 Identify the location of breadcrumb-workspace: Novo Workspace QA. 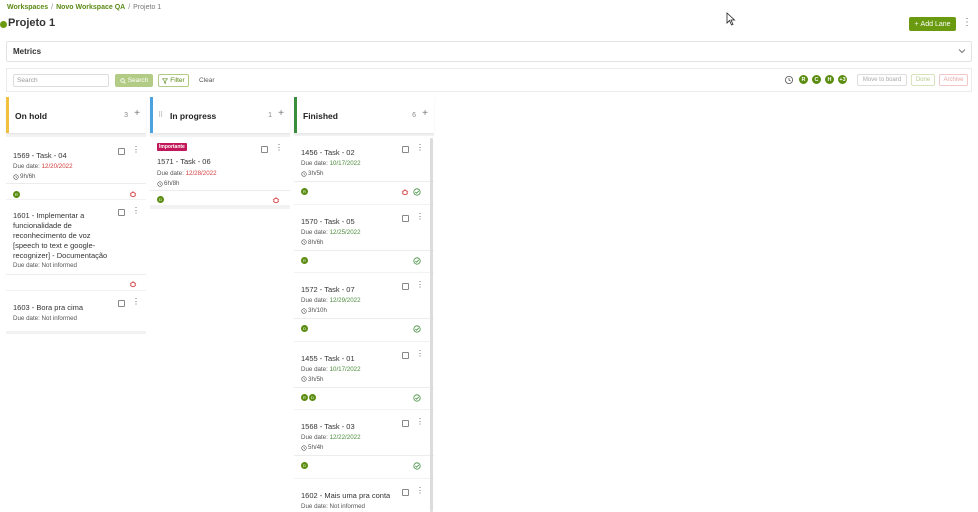
(90, 7).